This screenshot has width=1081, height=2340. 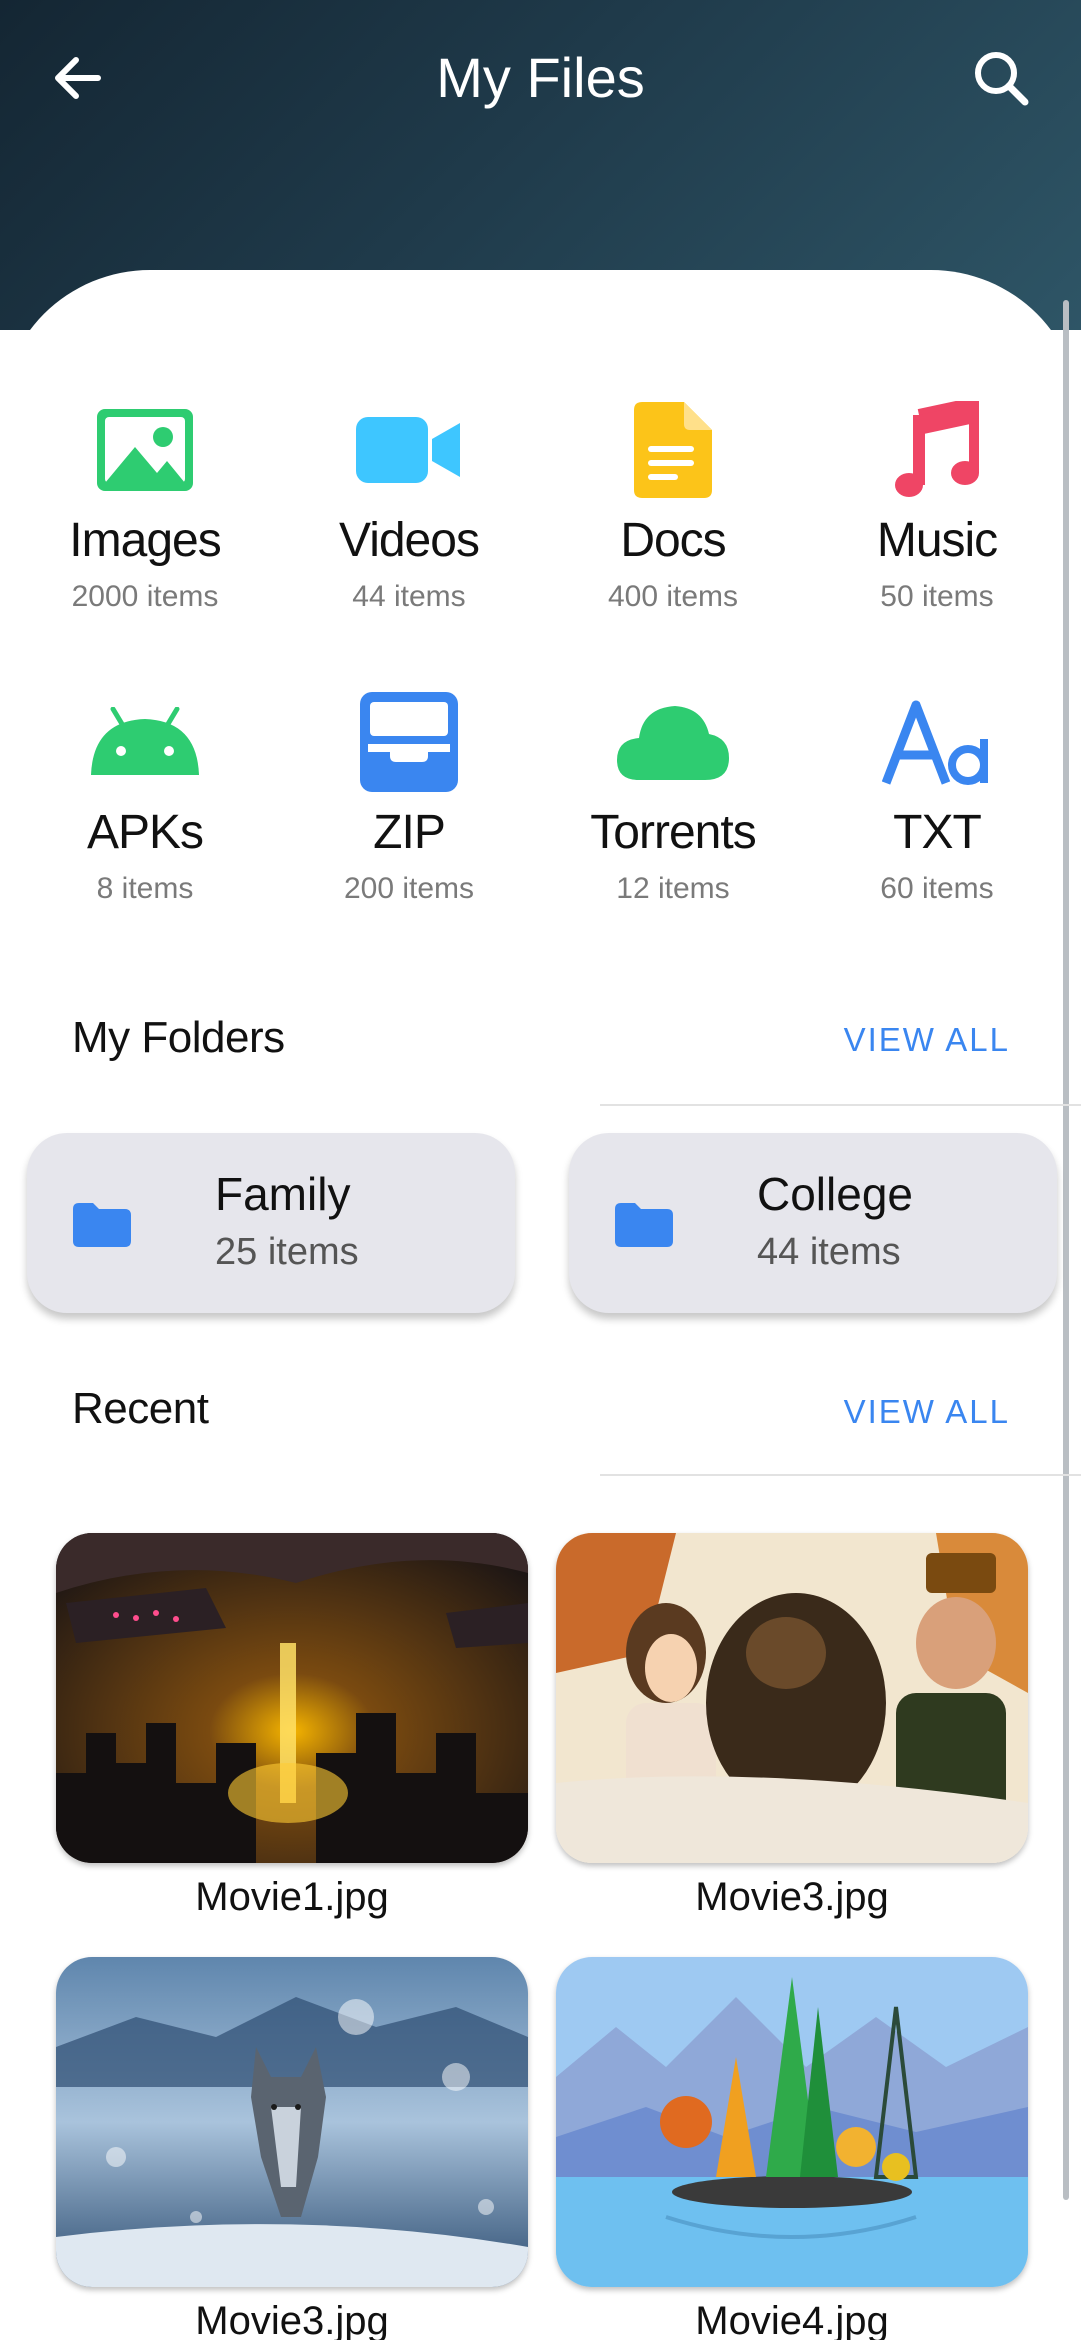 I want to click on category-count: 12 items, so click(x=673, y=888).